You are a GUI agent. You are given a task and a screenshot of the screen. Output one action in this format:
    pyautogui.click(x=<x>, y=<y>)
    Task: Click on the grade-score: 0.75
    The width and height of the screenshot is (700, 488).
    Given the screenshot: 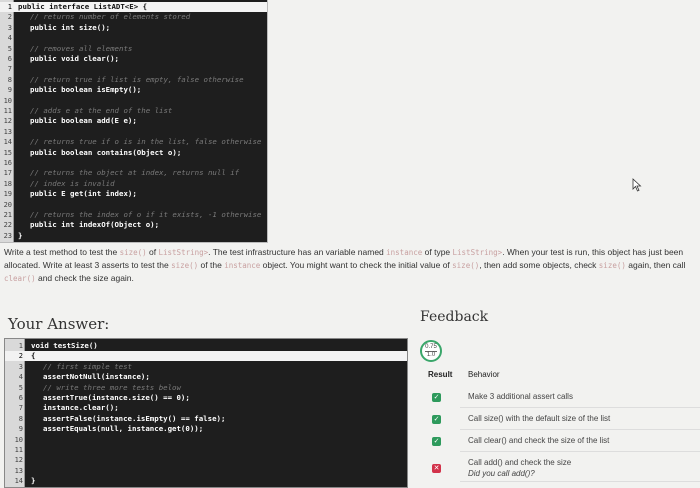 What is the action you would take?
    pyautogui.click(x=431, y=347)
    